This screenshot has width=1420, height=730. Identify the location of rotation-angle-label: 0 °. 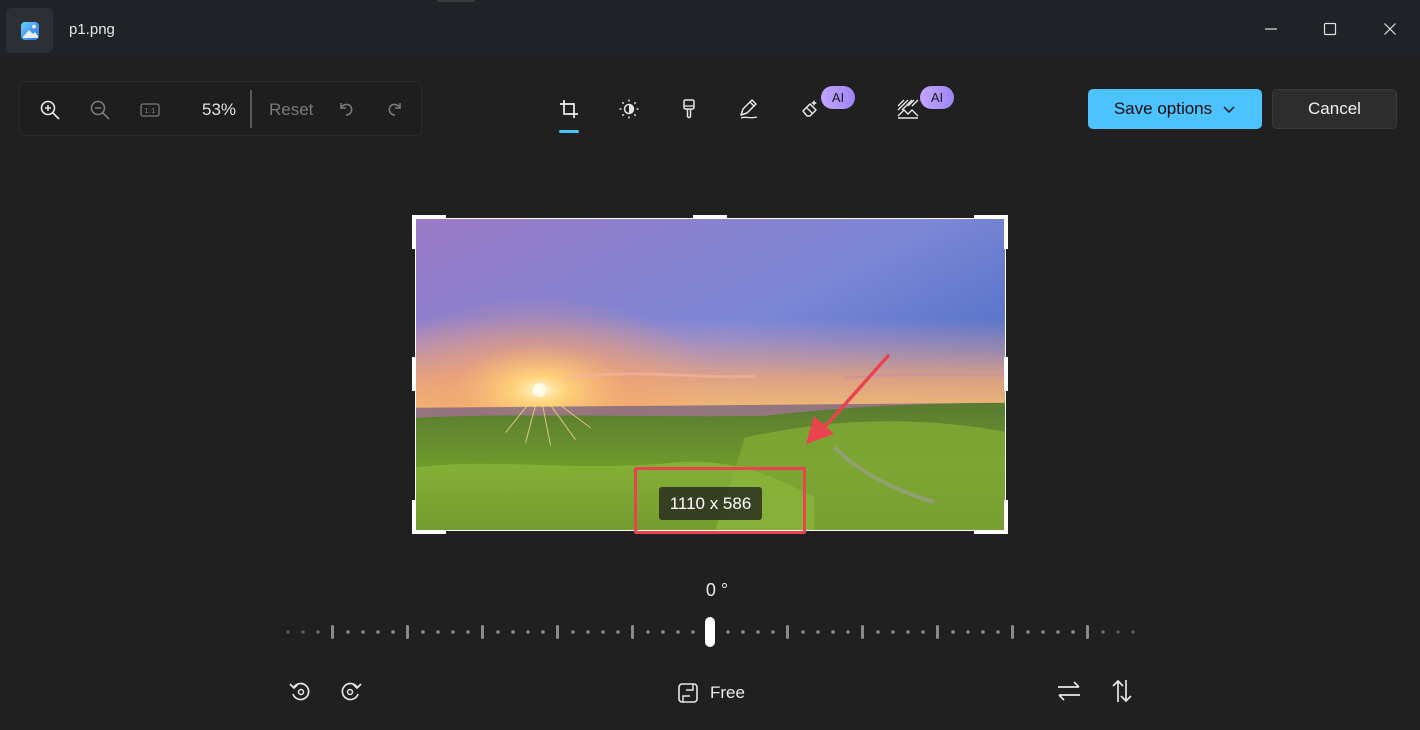
(717, 590).